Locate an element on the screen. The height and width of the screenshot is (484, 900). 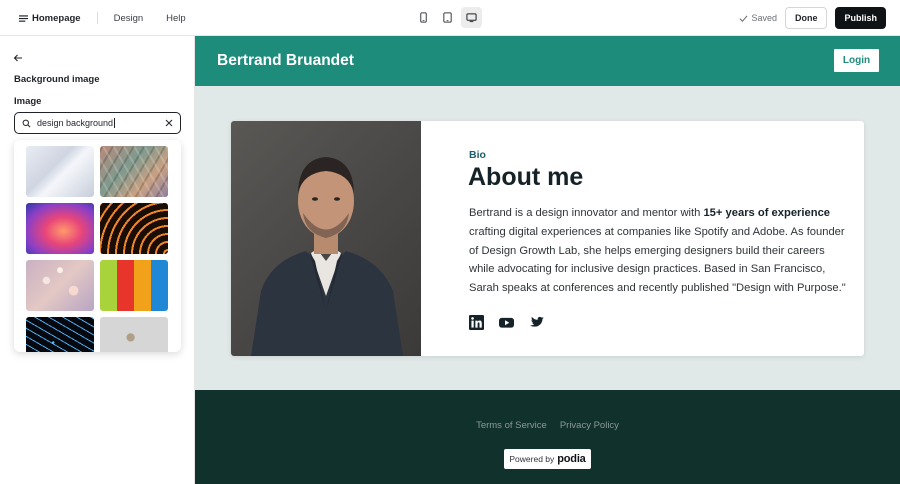
check-icon is located at coordinates (743, 18).